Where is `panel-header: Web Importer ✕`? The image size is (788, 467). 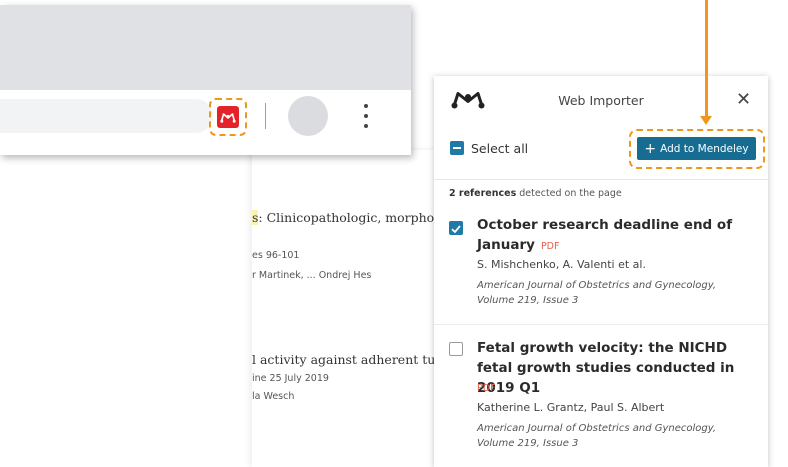 panel-header: Web Importer ✕ is located at coordinates (601, 101).